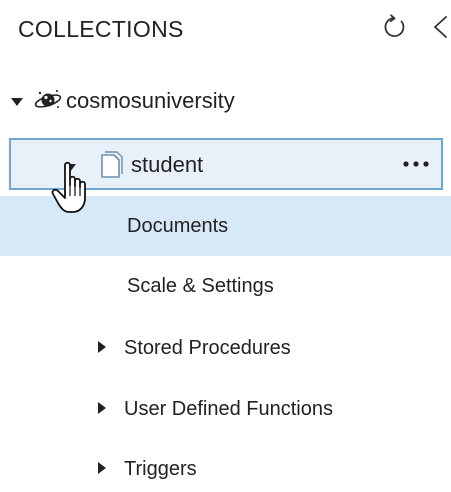 This screenshot has height=492, width=451. I want to click on ellipsis-icon, so click(416, 164).